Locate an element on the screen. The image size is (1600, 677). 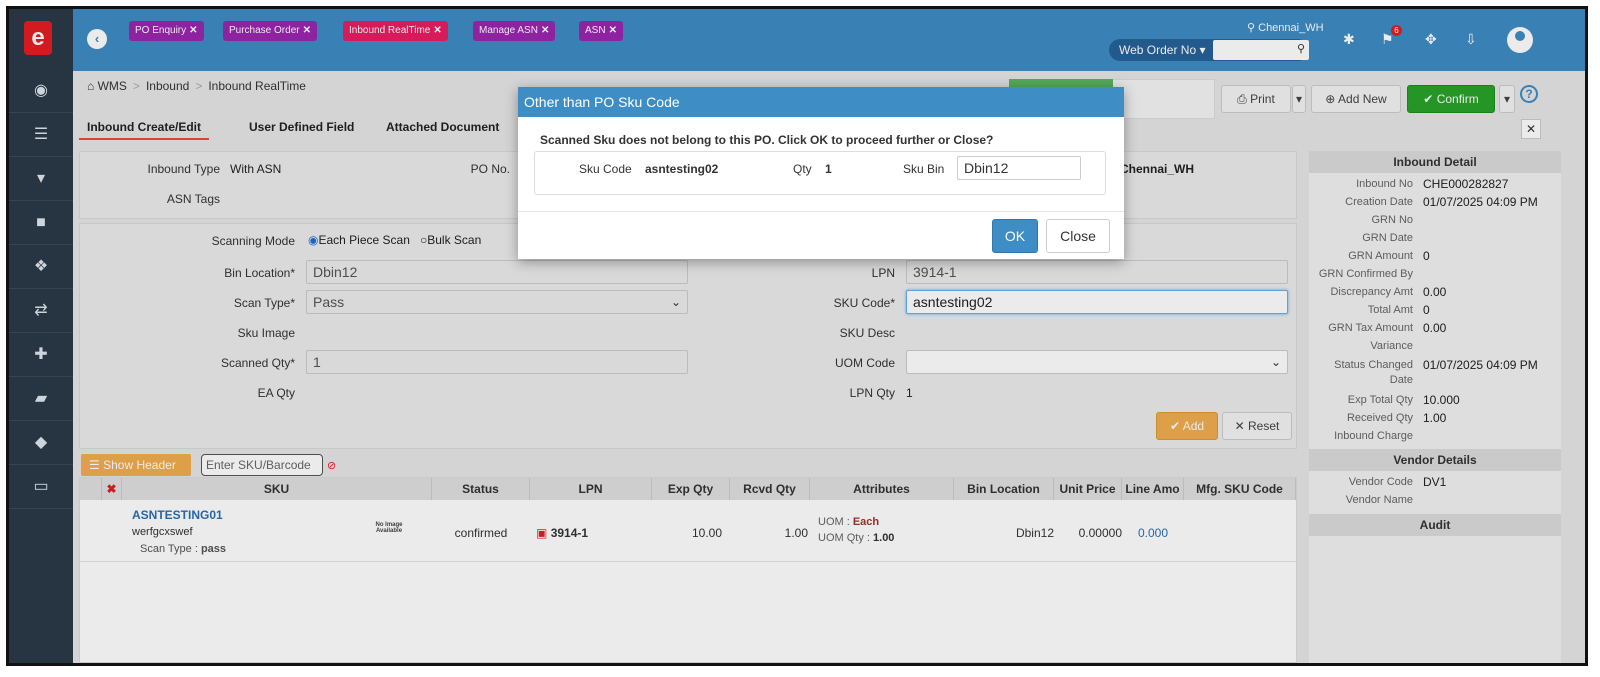
dialog-footer is located at coordinates (821, 211).